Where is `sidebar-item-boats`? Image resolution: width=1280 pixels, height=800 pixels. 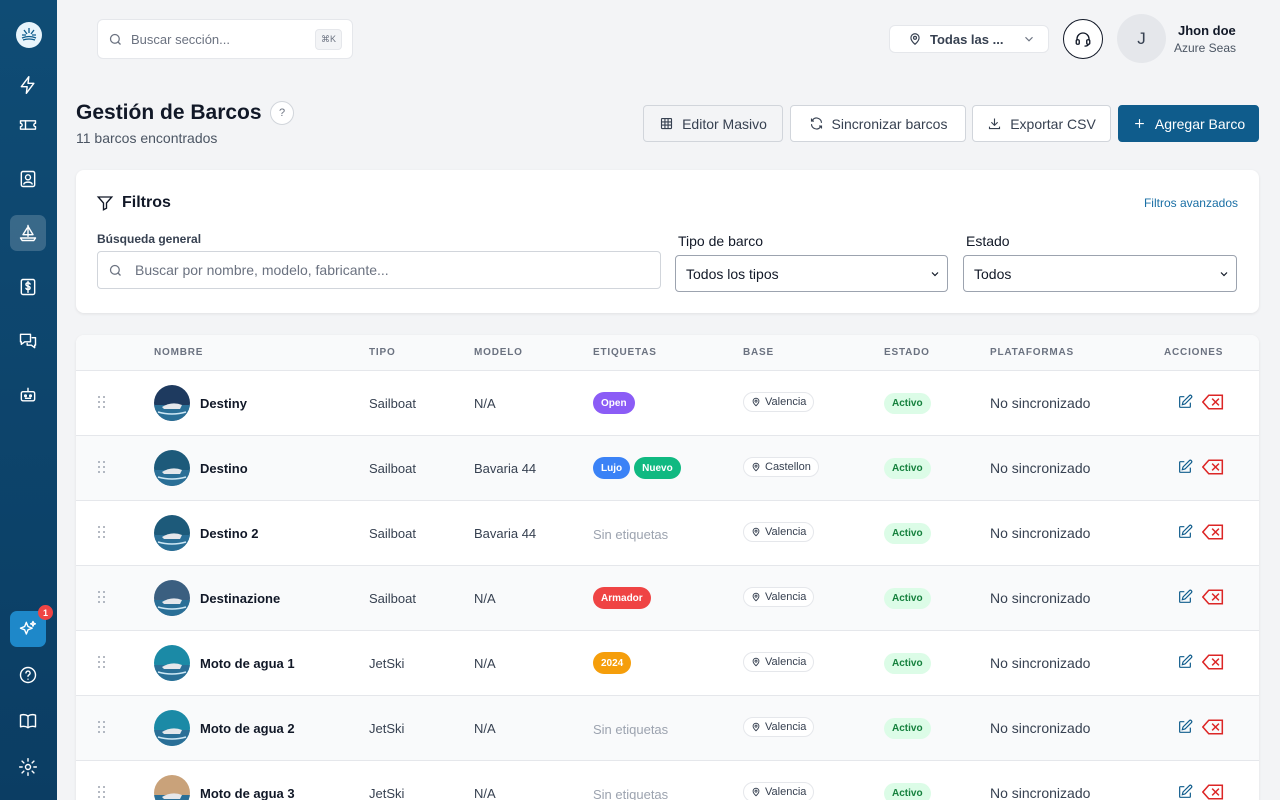 sidebar-item-boats is located at coordinates (28, 233).